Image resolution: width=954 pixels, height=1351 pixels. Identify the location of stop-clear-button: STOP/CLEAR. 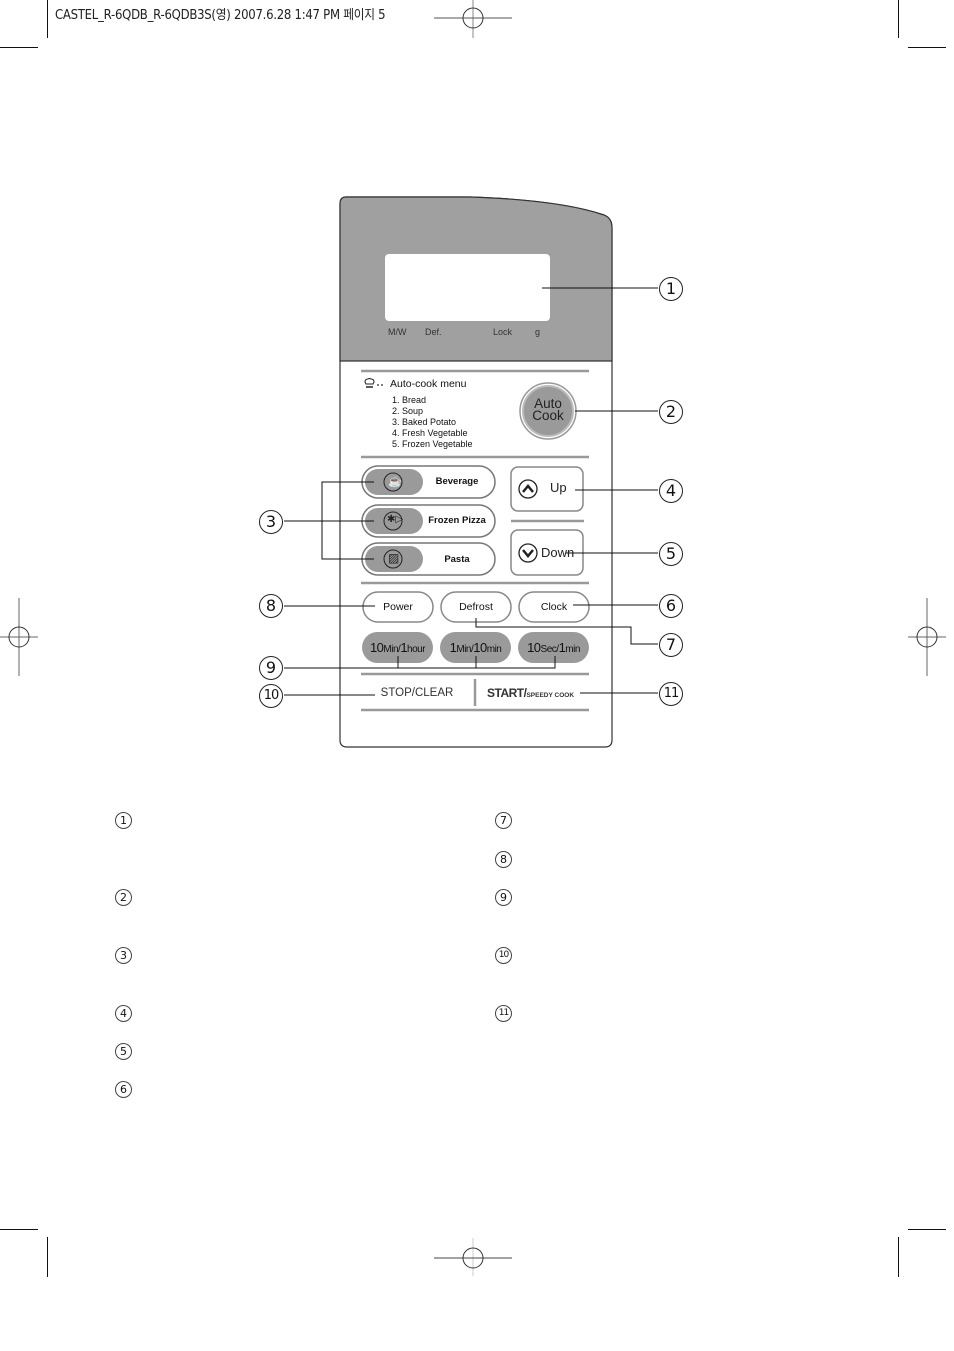
(417, 693).